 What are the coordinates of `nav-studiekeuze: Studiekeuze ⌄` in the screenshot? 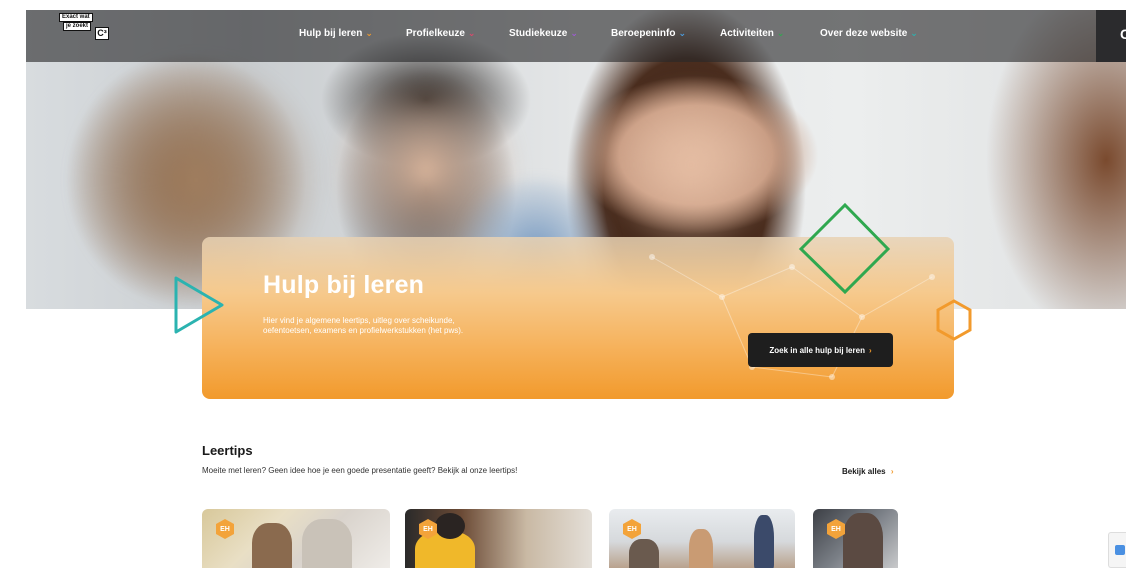 It's located at (543, 33).